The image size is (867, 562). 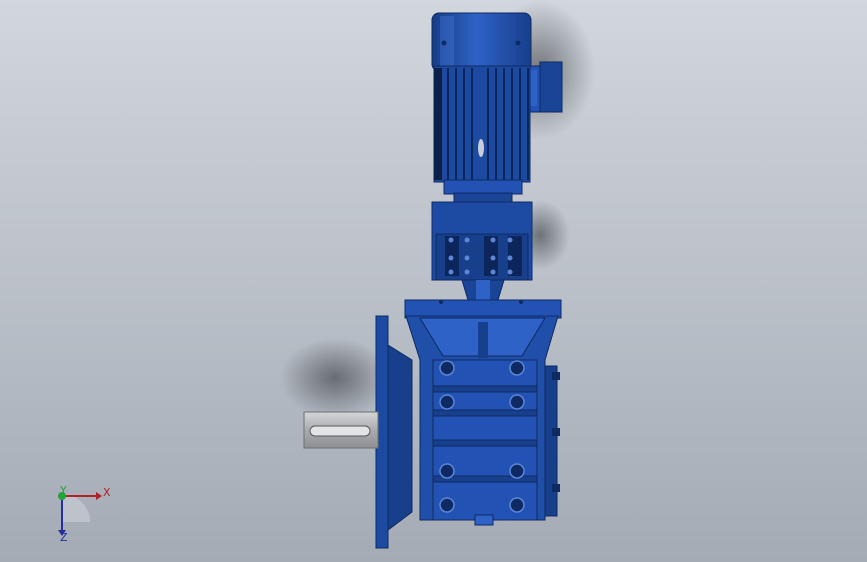 I want to click on coordinate-triad: X Y Z, so click(x=84, y=514).